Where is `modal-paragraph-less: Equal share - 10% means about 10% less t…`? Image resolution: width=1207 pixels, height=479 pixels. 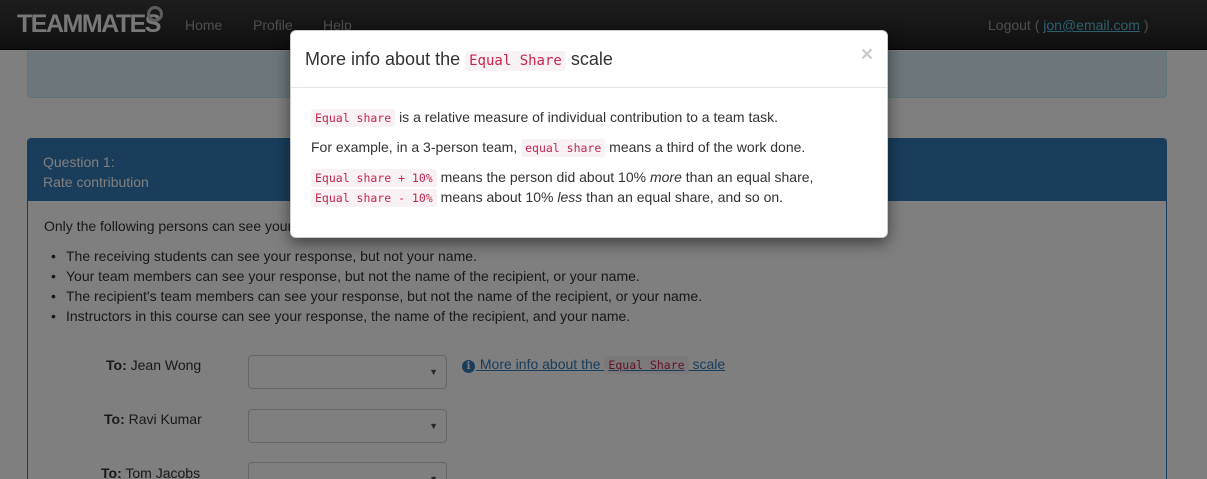 modal-paragraph-less: Equal share - 10% means about 10% less t… is located at coordinates (547, 197).